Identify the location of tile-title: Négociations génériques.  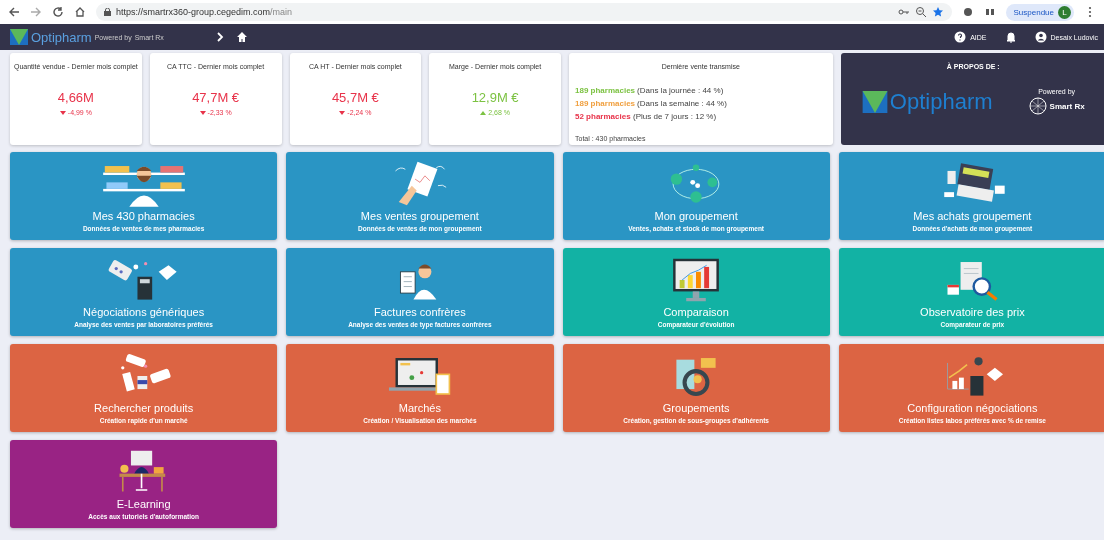
(144, 312).